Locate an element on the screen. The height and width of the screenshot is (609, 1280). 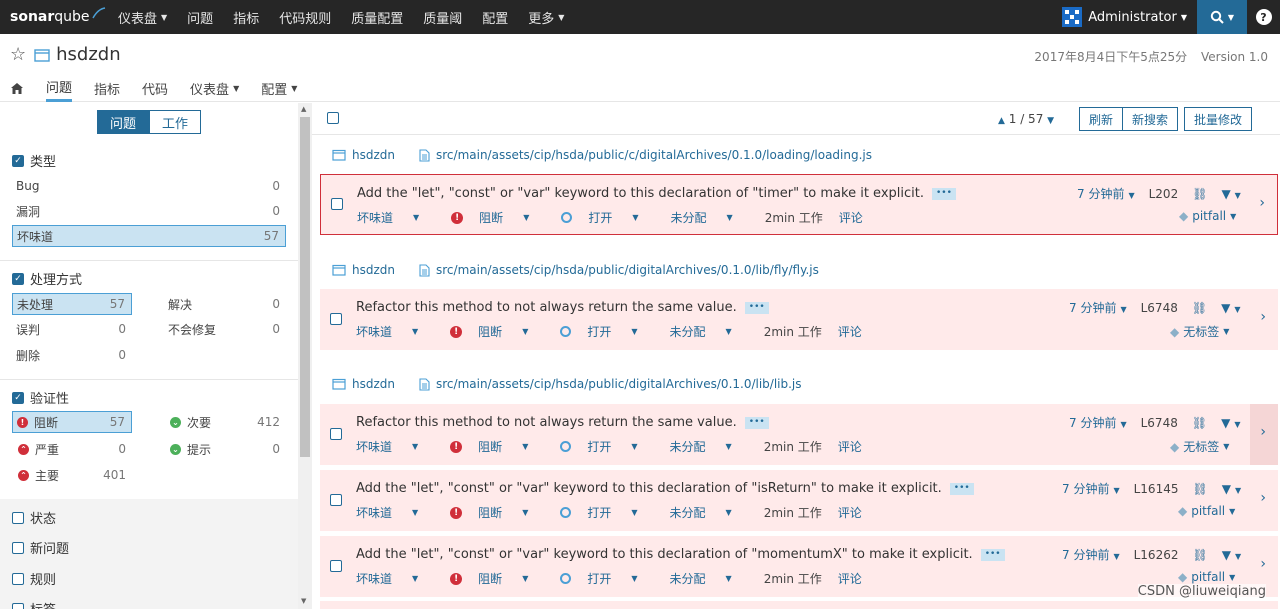
tab-code: 代码 is located at coordinates (155, 88).